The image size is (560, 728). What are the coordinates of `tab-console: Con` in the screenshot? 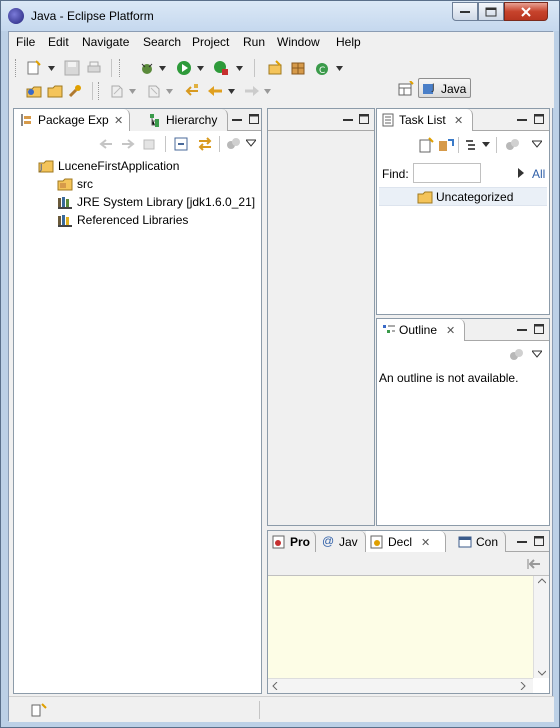 It's located at (476, 542).